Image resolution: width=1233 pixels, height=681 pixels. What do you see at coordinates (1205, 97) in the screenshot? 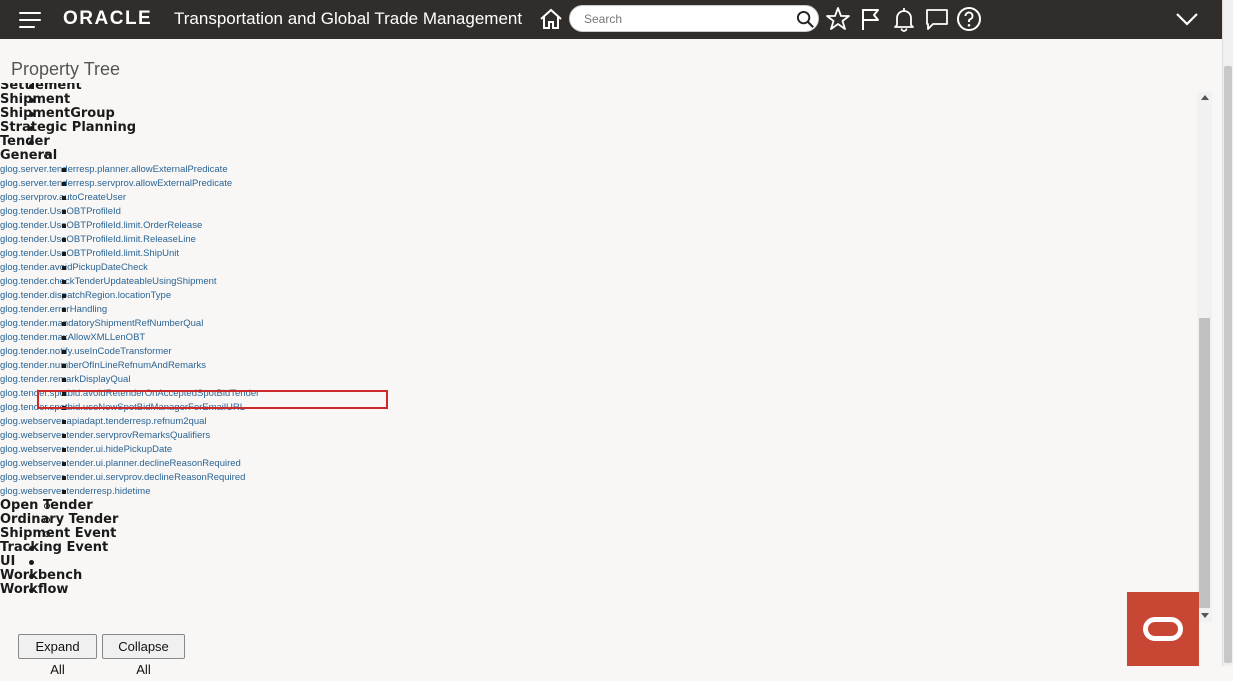
I see `scroll-up-arrow-icon` at bounding box center [1205, 97].